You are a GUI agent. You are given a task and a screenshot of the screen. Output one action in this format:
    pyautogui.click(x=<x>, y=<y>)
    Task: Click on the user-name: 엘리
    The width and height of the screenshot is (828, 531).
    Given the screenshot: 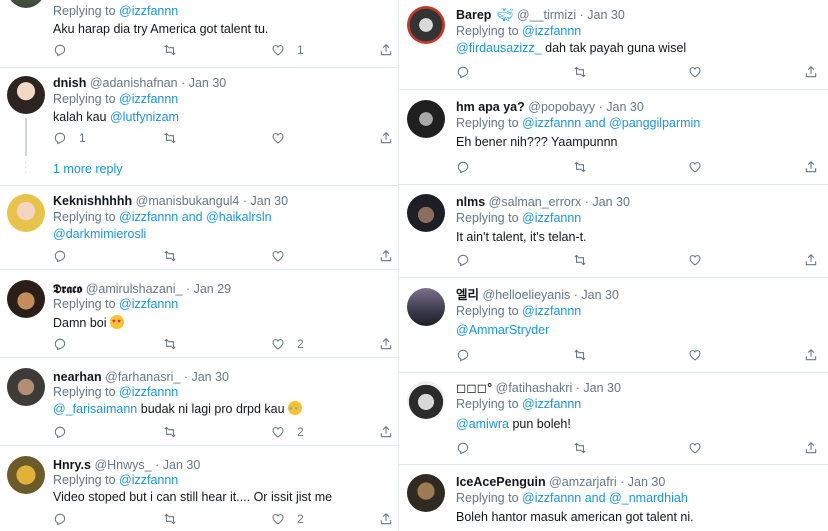 What is the action you would take?
    pyautogui.click(x=467, y=295)
    